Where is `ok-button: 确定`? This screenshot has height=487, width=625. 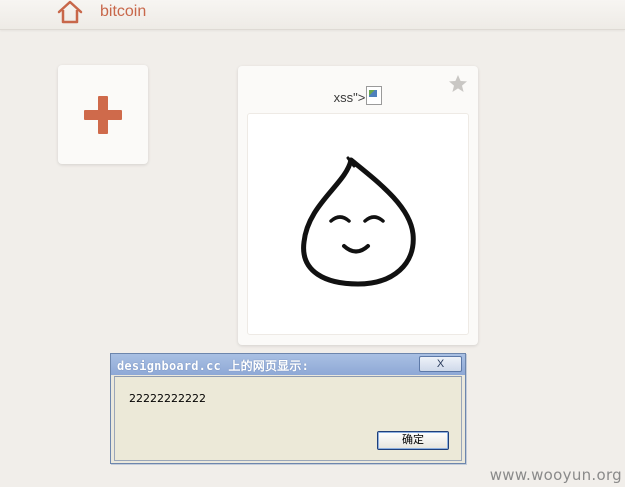 ok-button: 确定 is located at coordinates (413, 440).